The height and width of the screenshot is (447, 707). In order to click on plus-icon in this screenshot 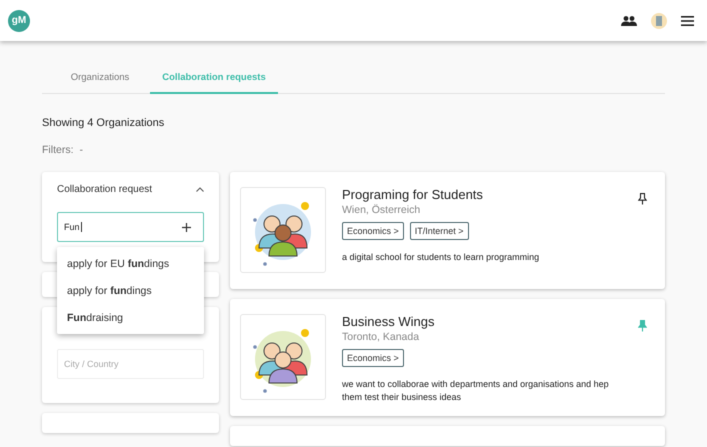, I will do `click(186, 227)`.